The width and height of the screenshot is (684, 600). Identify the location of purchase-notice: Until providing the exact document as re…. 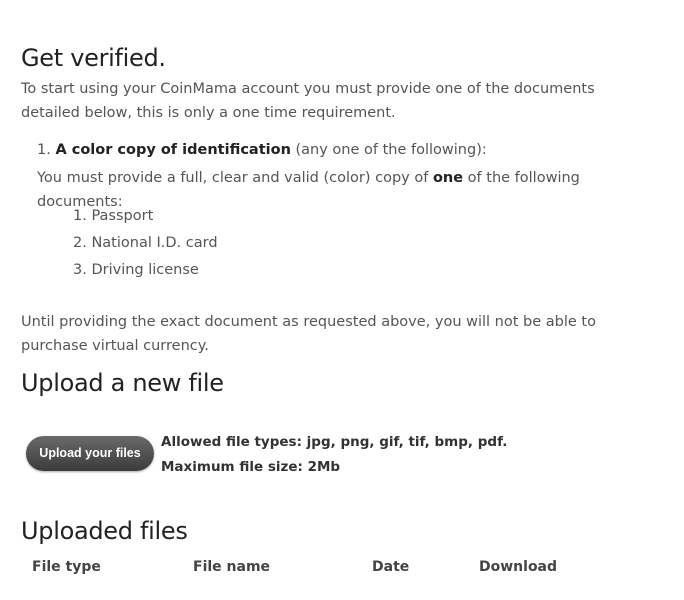
(308, 334).